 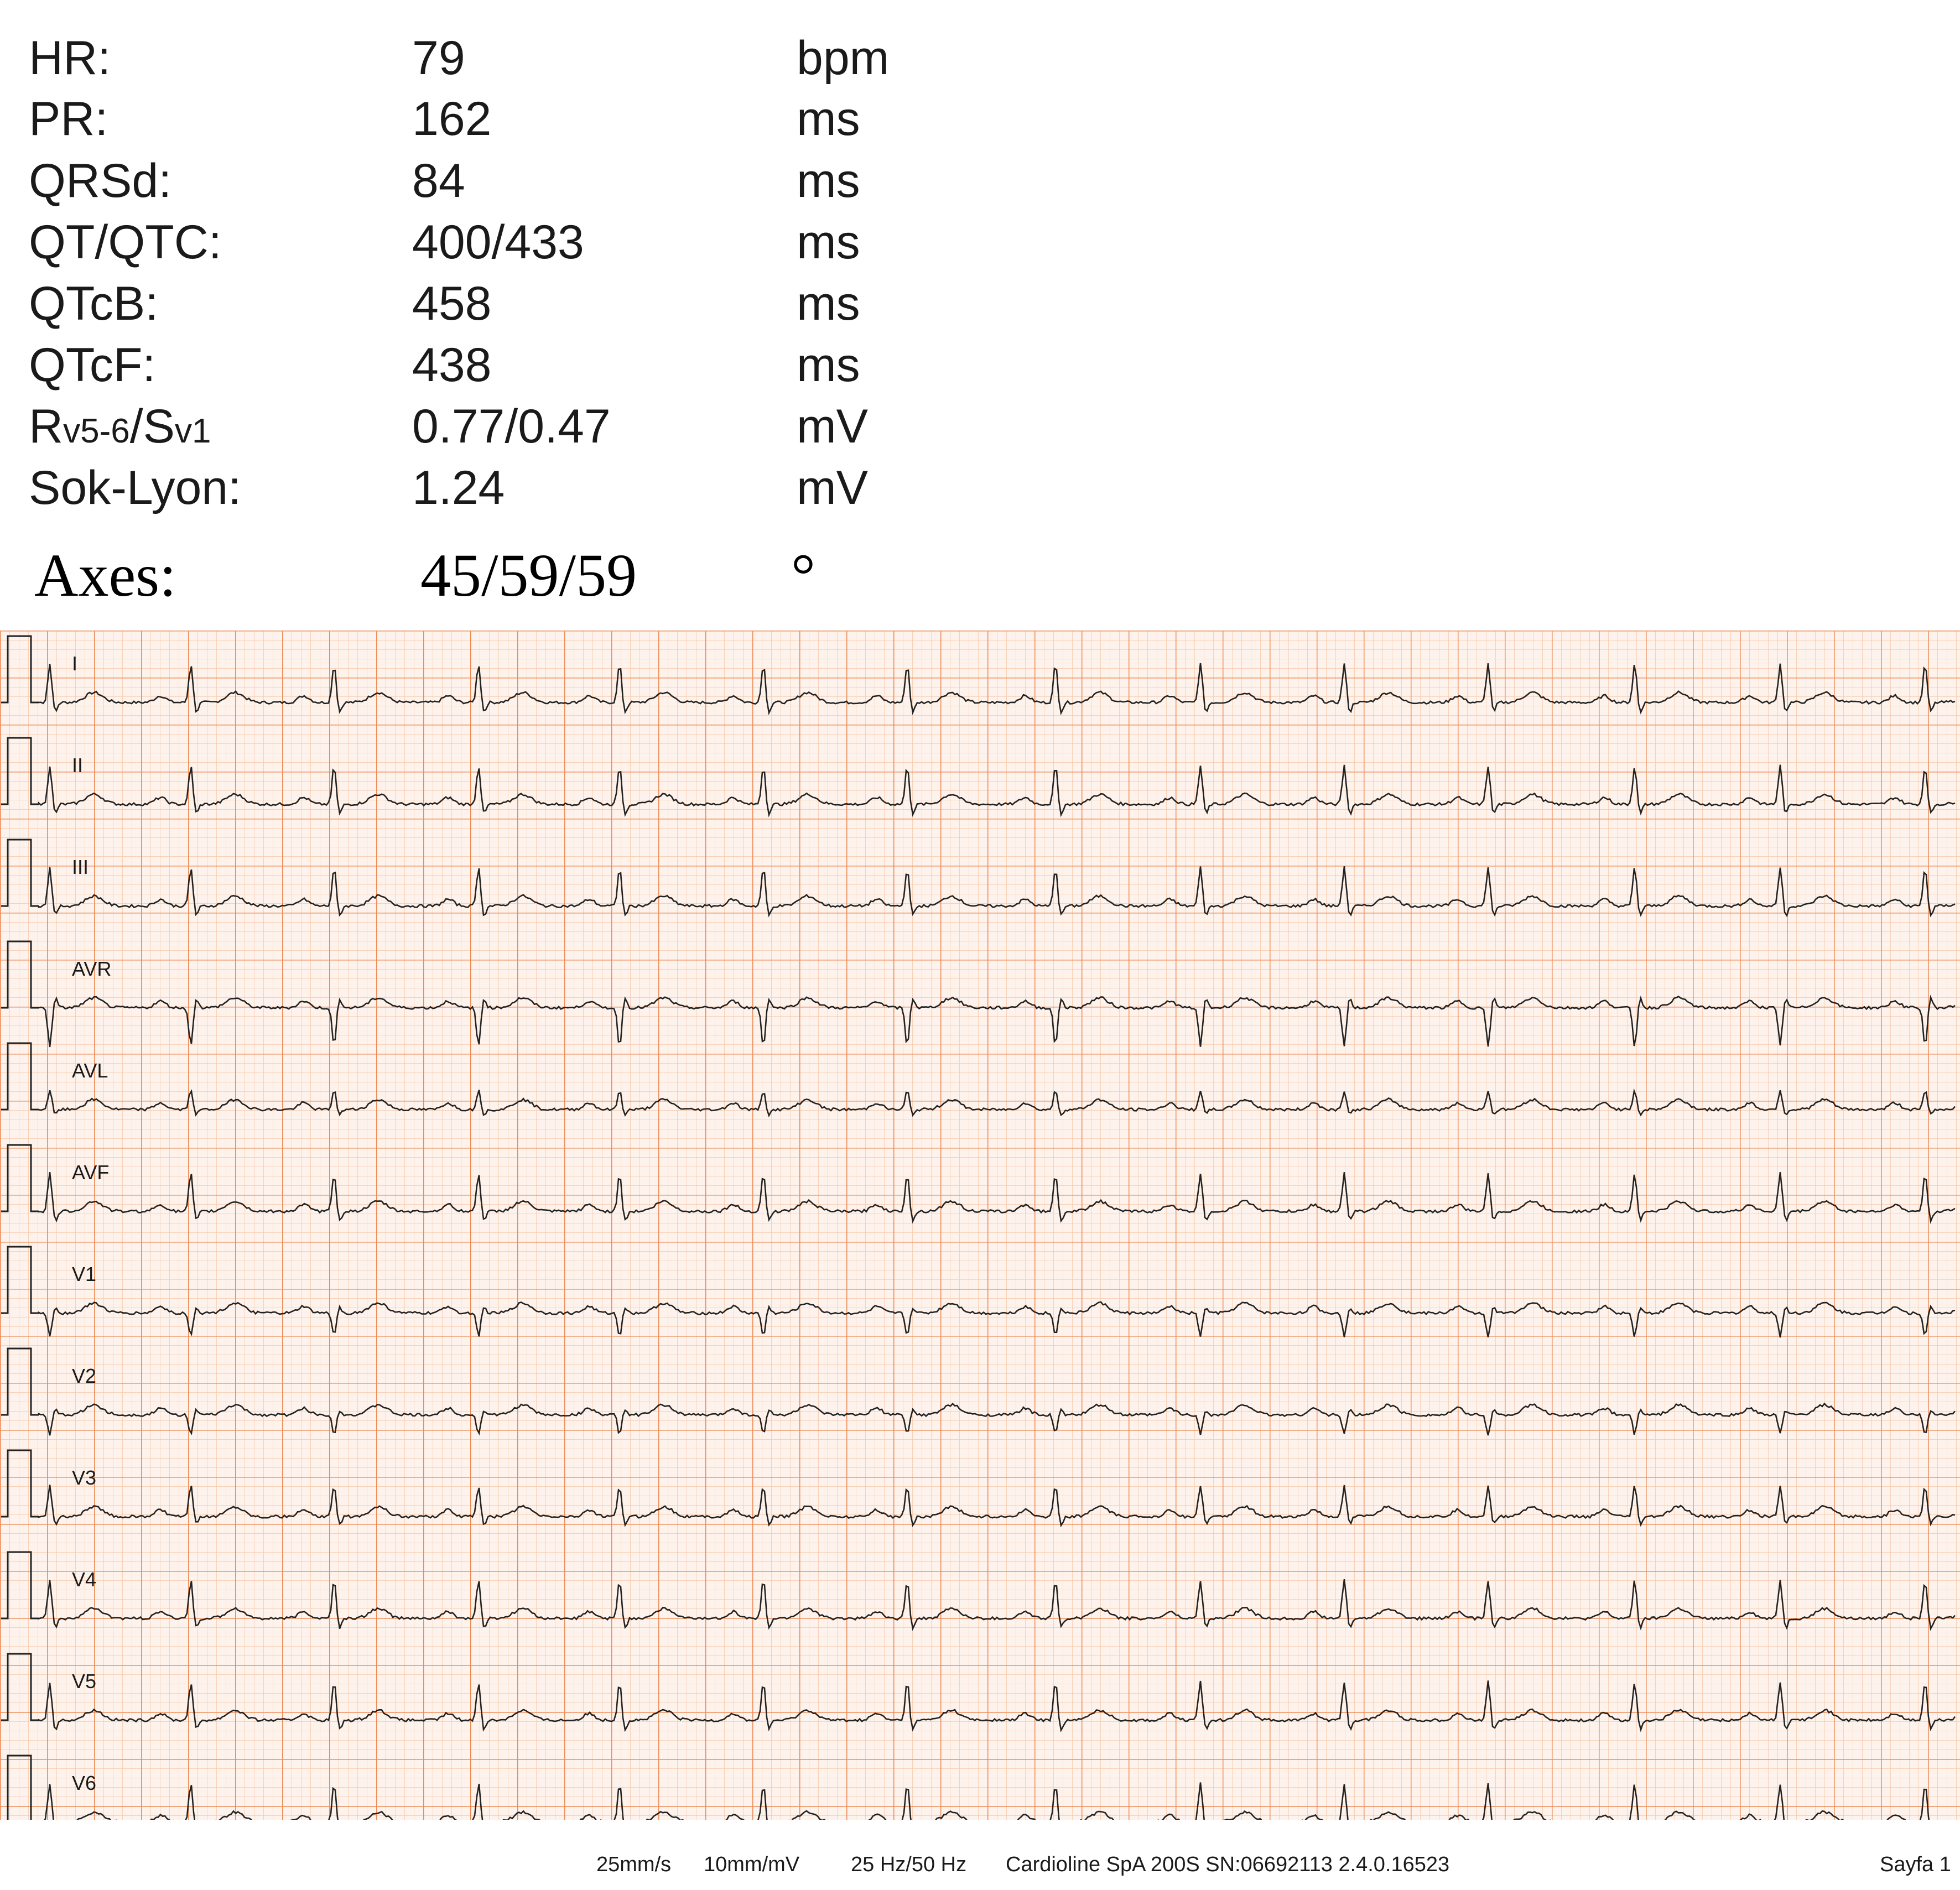 I want to click on measurement-row-axes: Axes: 45/59/59 °, so click(x=553, y=575).